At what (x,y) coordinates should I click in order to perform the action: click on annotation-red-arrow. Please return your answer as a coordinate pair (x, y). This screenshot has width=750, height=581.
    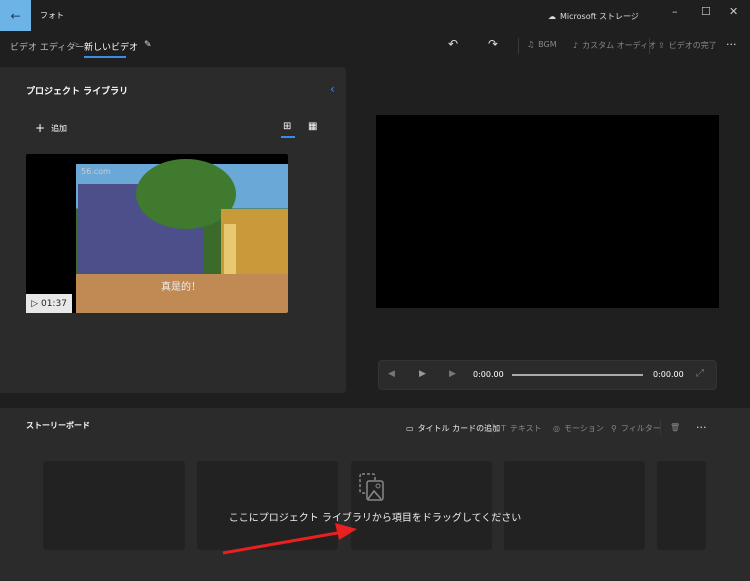
    Looking at the image, I should click on (289, 539).